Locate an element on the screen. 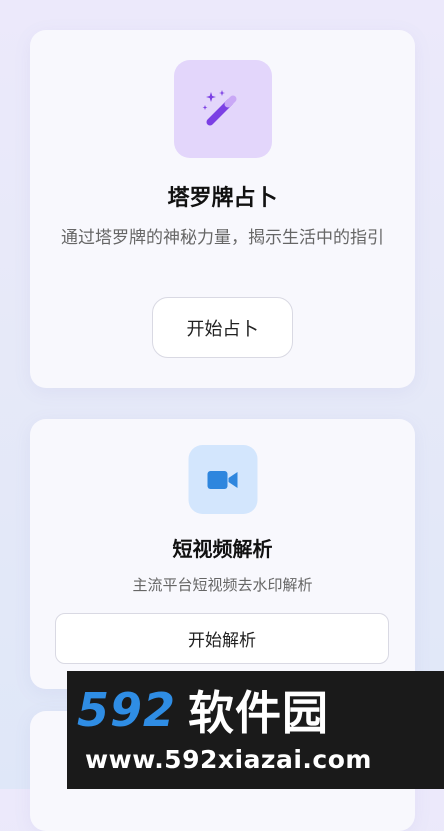 Image resolution: width=444 pixels, height=831 pixels. start-divination-button: 开始占卜 is located at coordinates (222, 327).